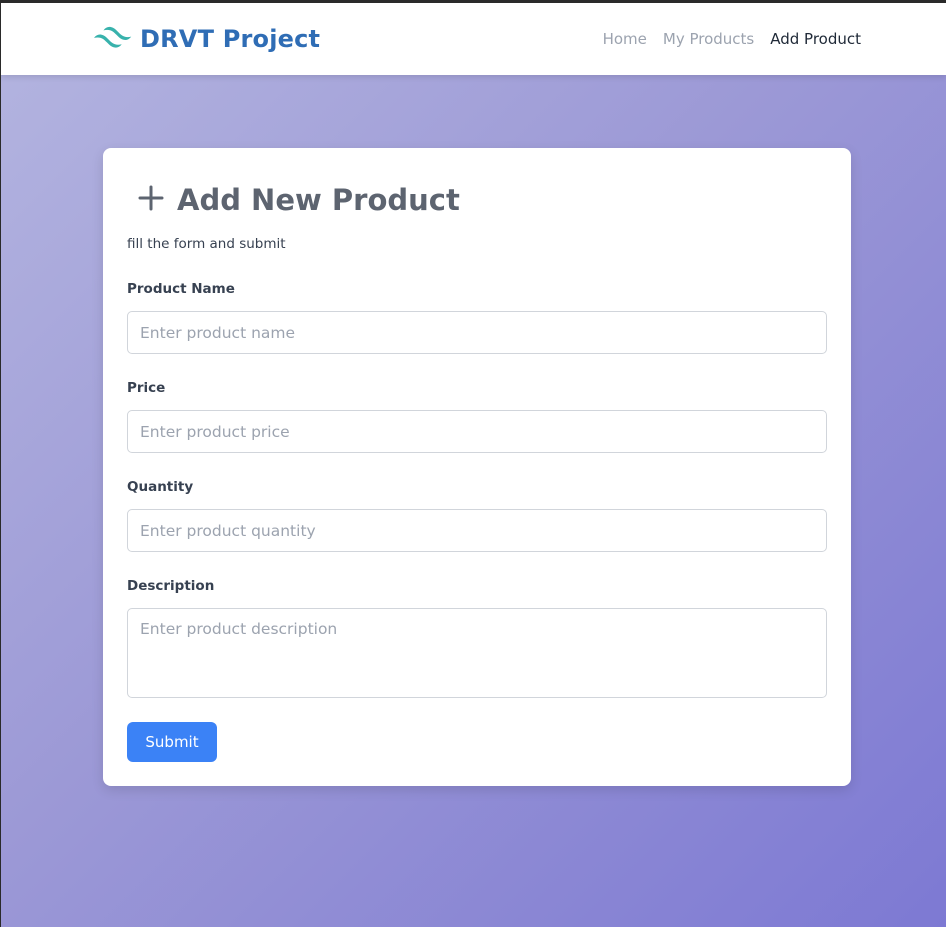 The height and width of the screenshot is (927, 946). I want to click on quantity-input, so click(477, 530).